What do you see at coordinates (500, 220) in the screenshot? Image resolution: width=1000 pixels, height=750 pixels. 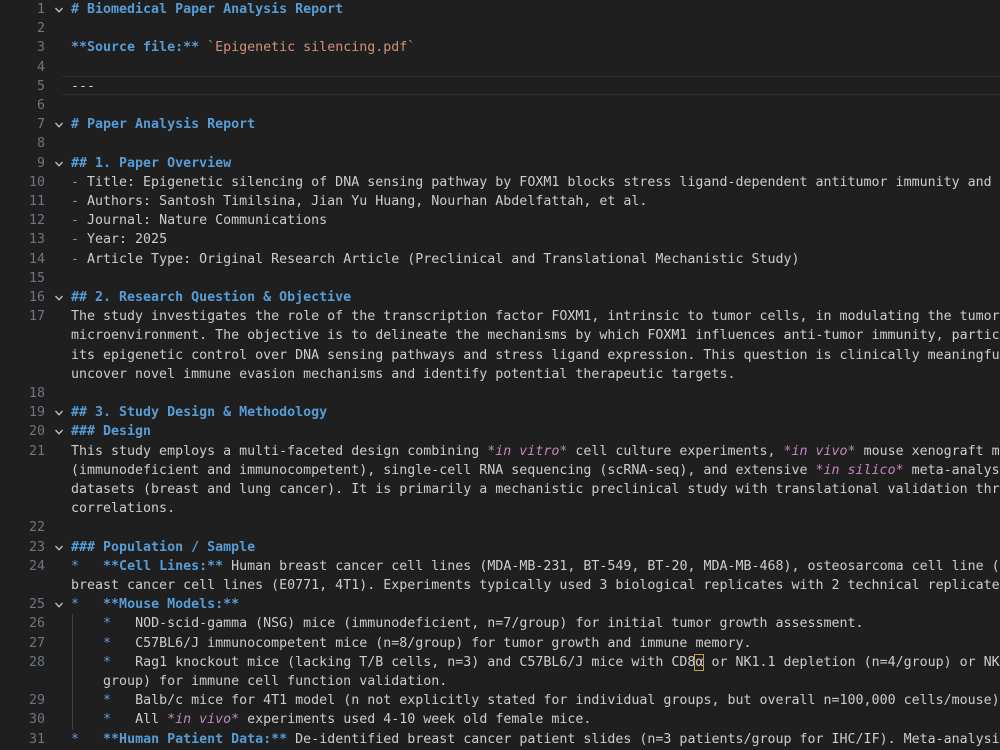 I see `editor-line: 12 - Journal: Nature Communications` at bounding box center [500, 220].